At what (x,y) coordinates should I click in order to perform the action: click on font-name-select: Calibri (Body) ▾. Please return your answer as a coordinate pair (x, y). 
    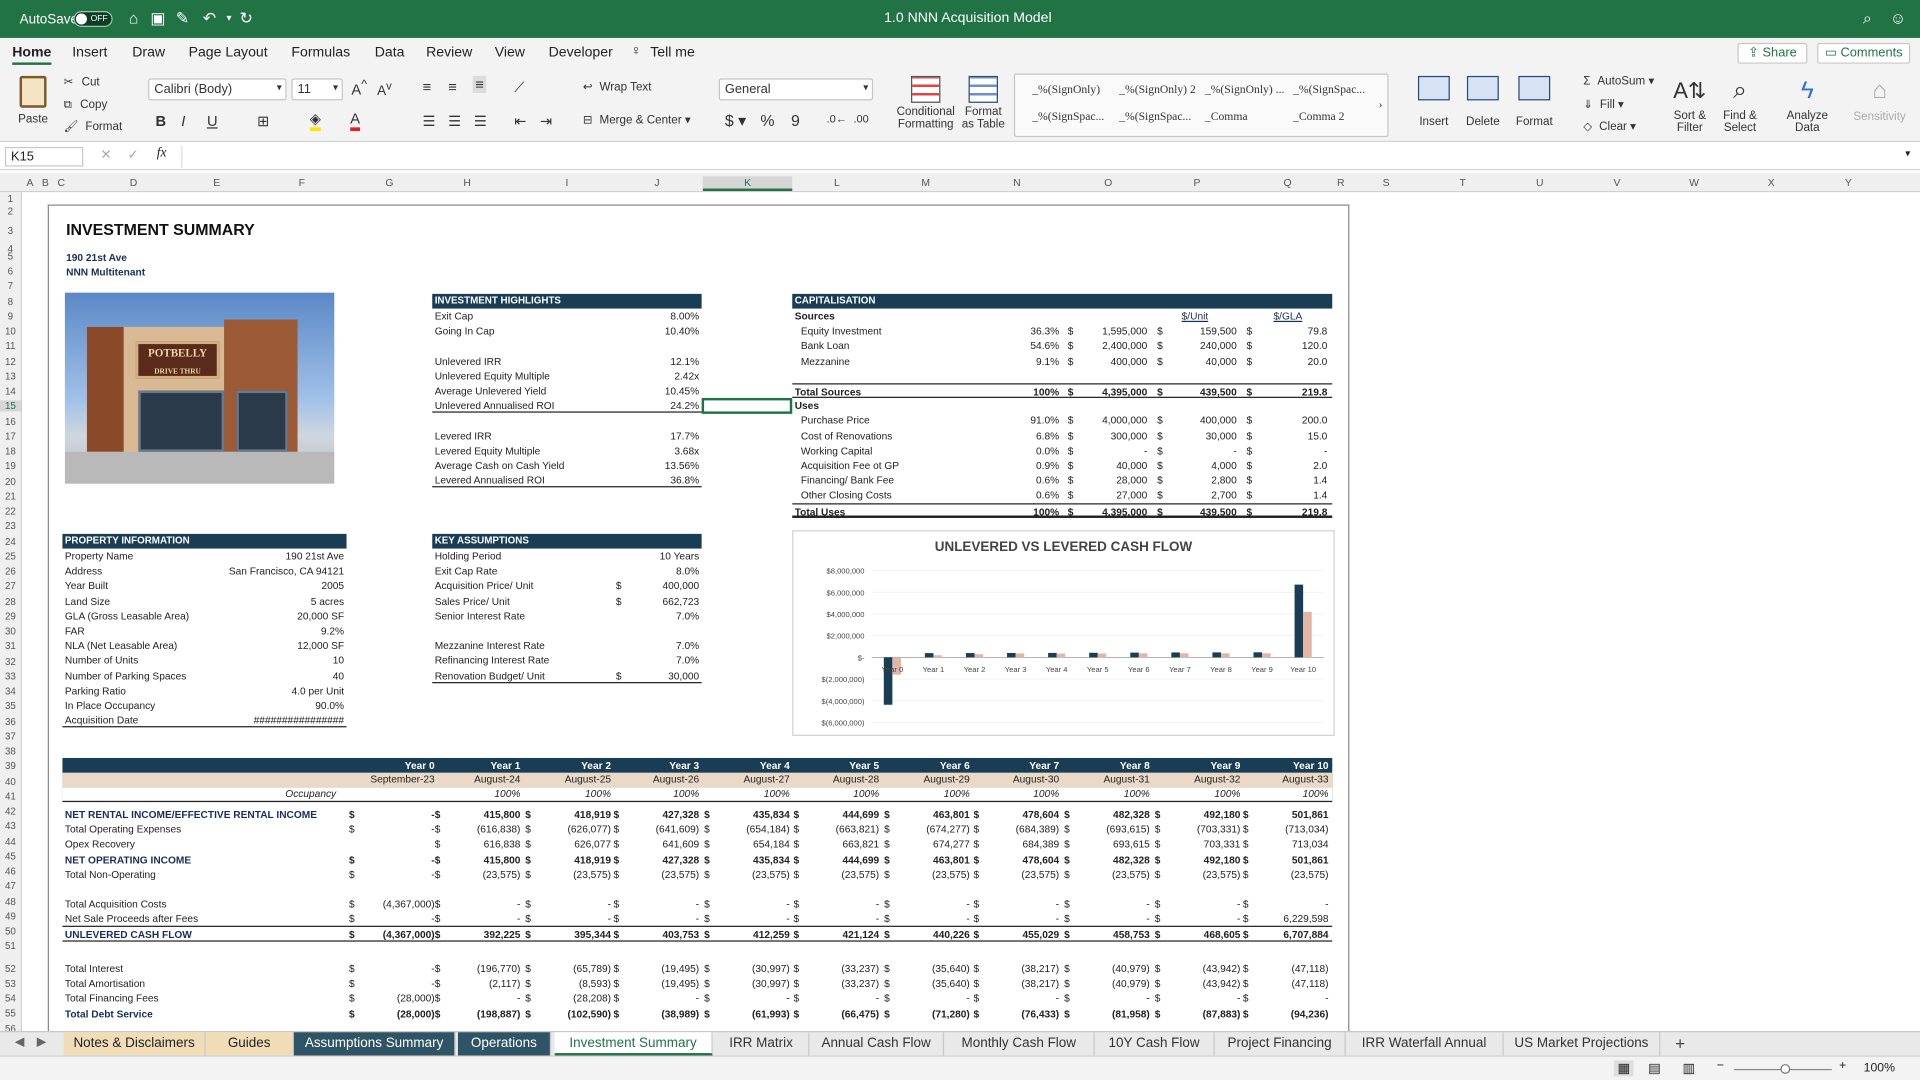
    Looking at the image, I should click on (217, 89).